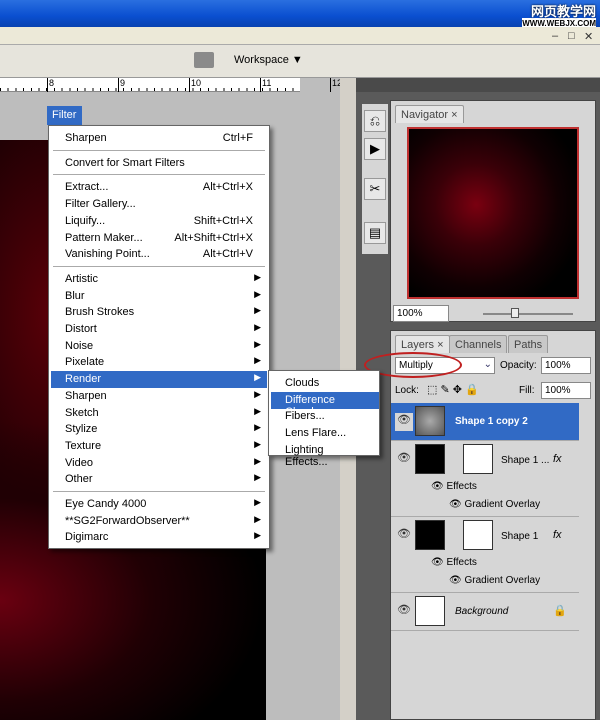  I want to click on lock-icons: ⬚ ✎ ✥ 🔒, so click(453, 389).